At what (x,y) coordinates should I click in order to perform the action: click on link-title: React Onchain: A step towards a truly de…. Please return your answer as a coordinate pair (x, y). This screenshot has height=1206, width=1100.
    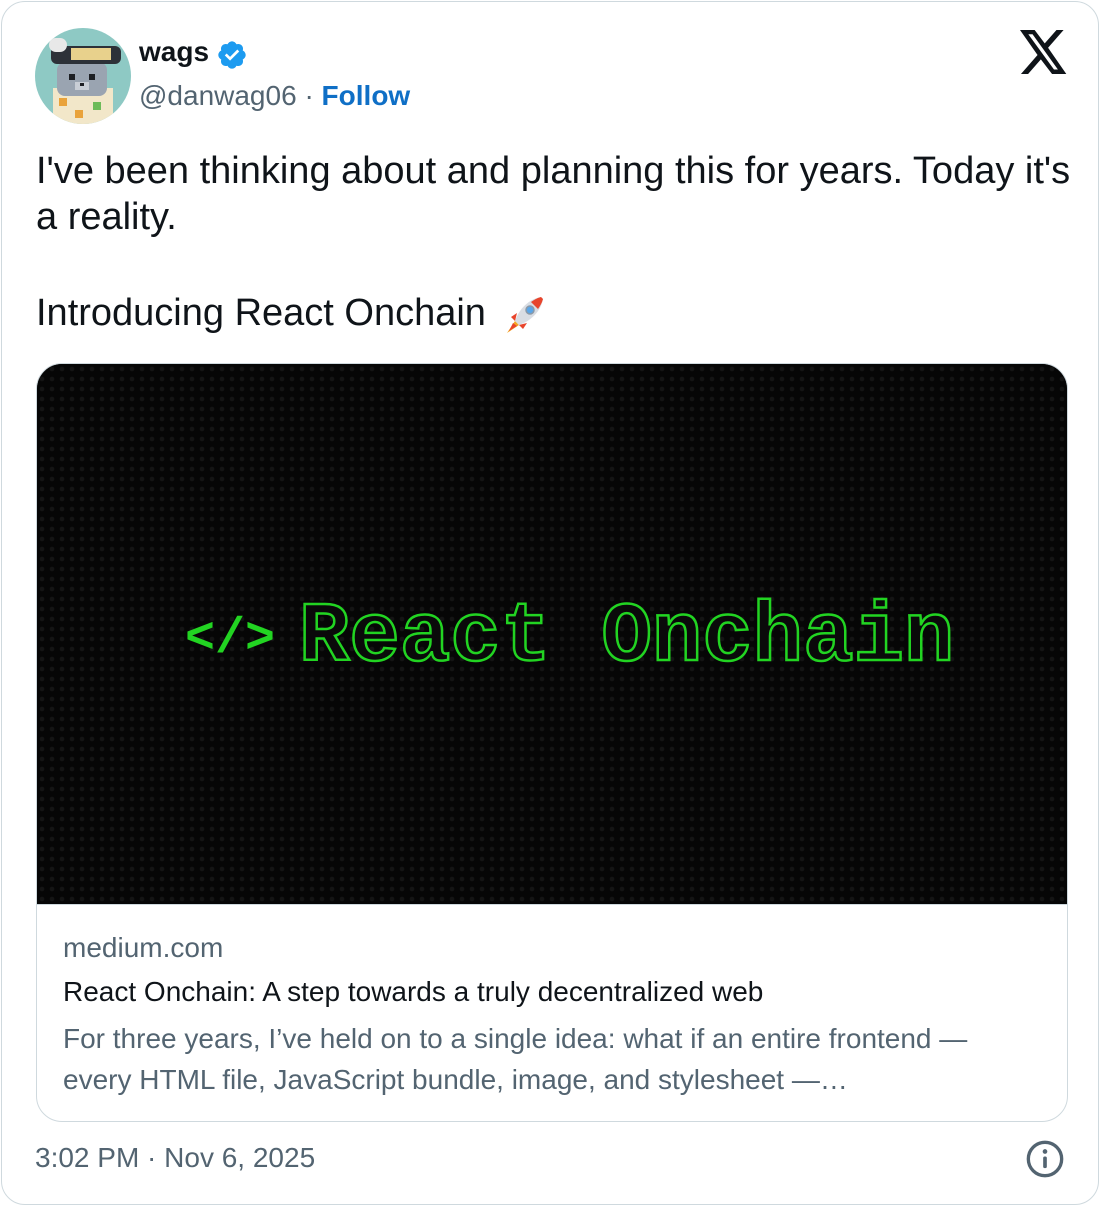
    Looking at the image, I should click on (413, 991).